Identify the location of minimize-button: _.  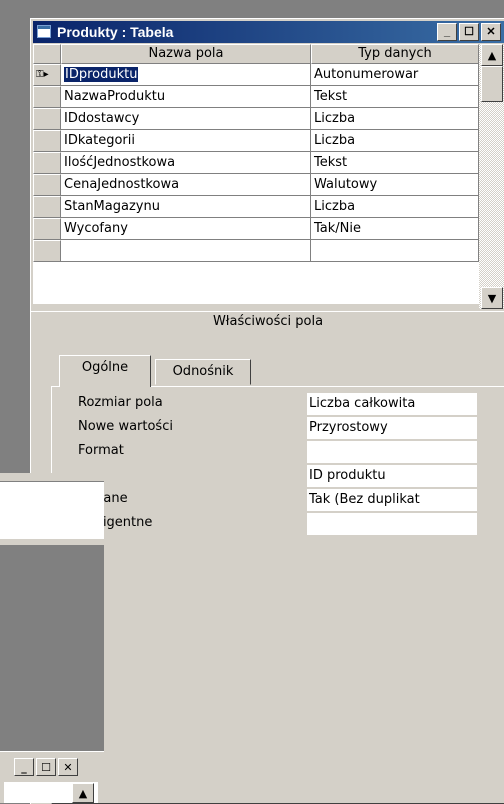
(447, 32).